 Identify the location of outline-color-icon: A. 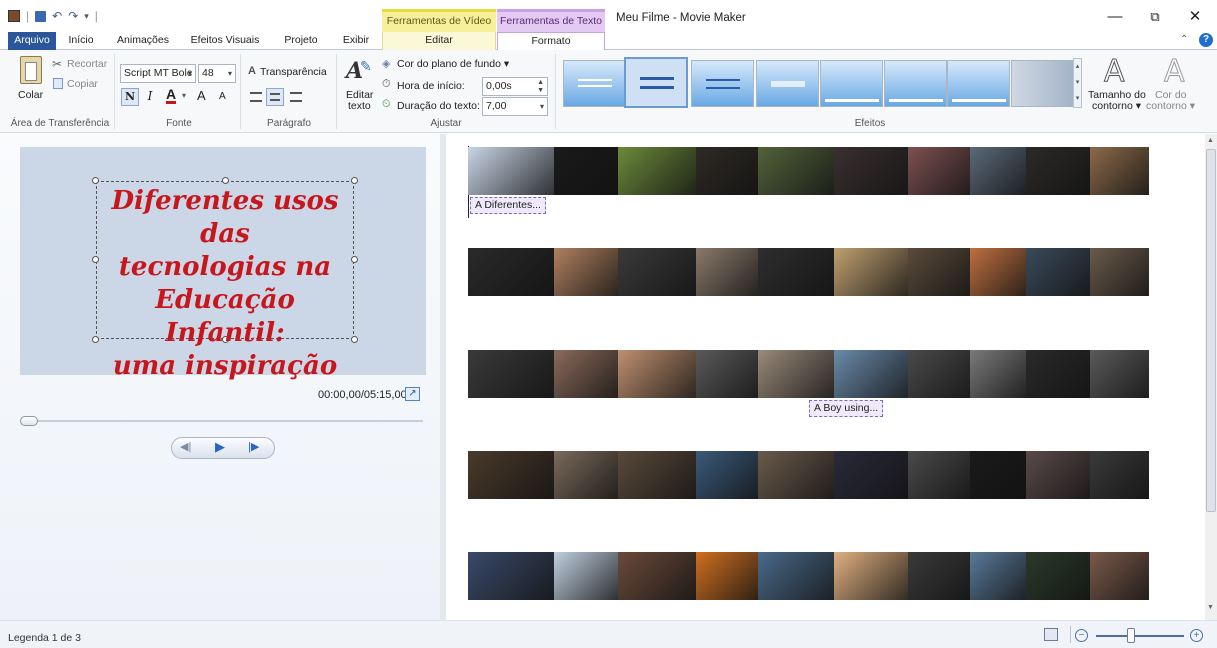
(1175, 72).